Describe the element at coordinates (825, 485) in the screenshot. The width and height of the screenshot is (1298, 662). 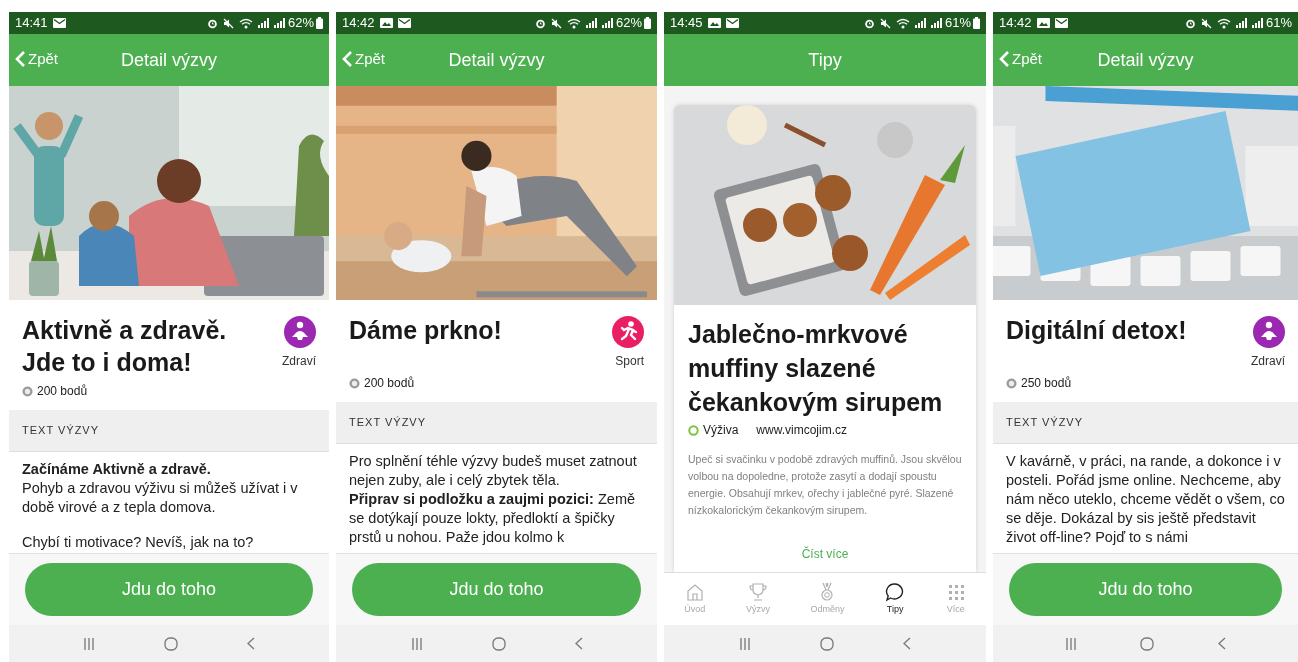
I see `article-description: Upeč si svačinku v podobě zdravých muffinů. Jsou skvělou volbou na dopoledne, protože zasytí a dodají spoustu energie. Obsahují mrkev, ořechy i jablečné pyré. Slazené nízkokalorickým čekankovým sirupem.` at that location.